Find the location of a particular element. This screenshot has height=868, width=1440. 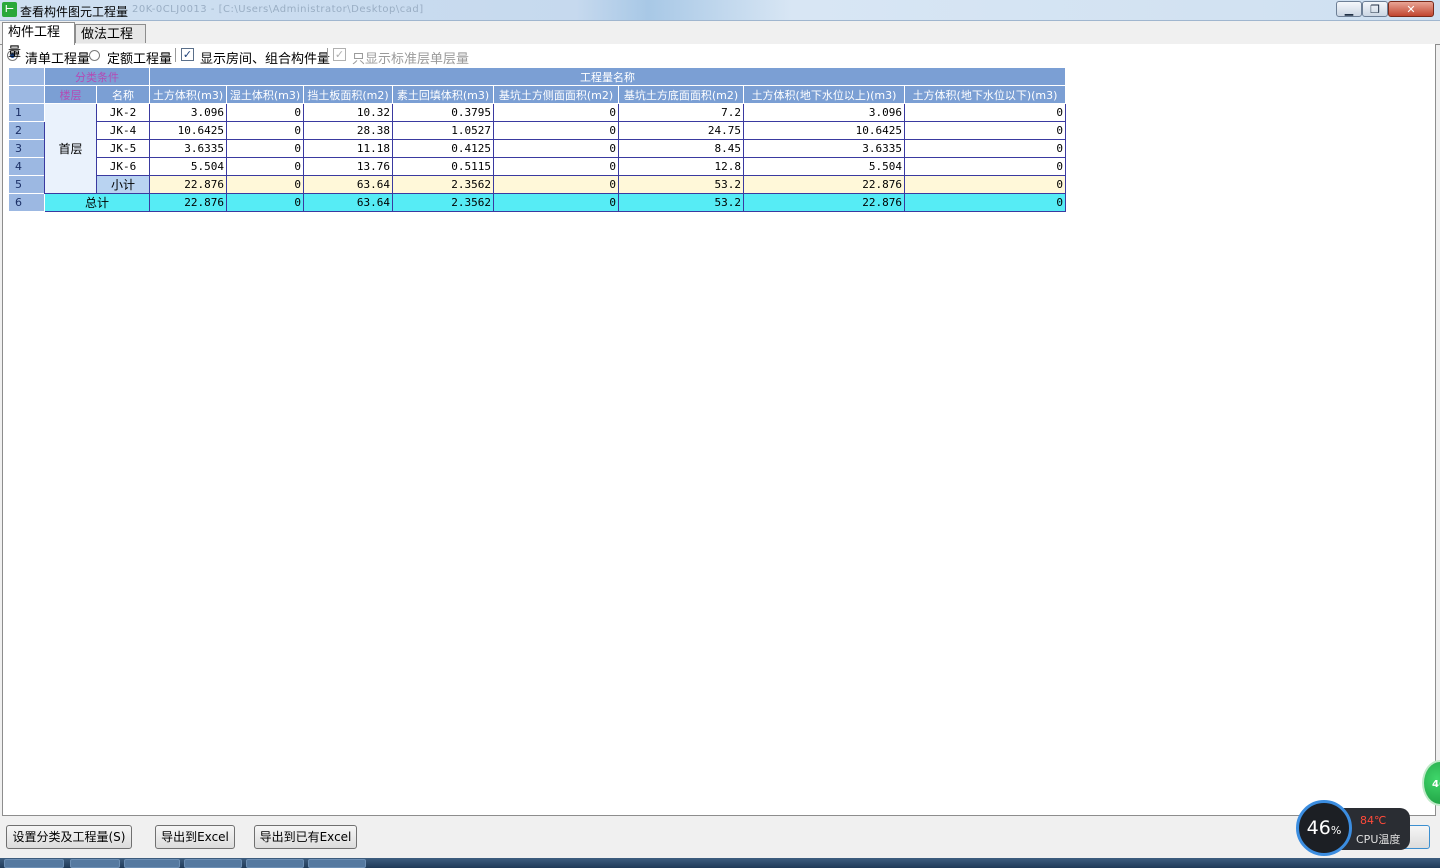

minimize-button: ▁ is located at coordinates (1349, 9).